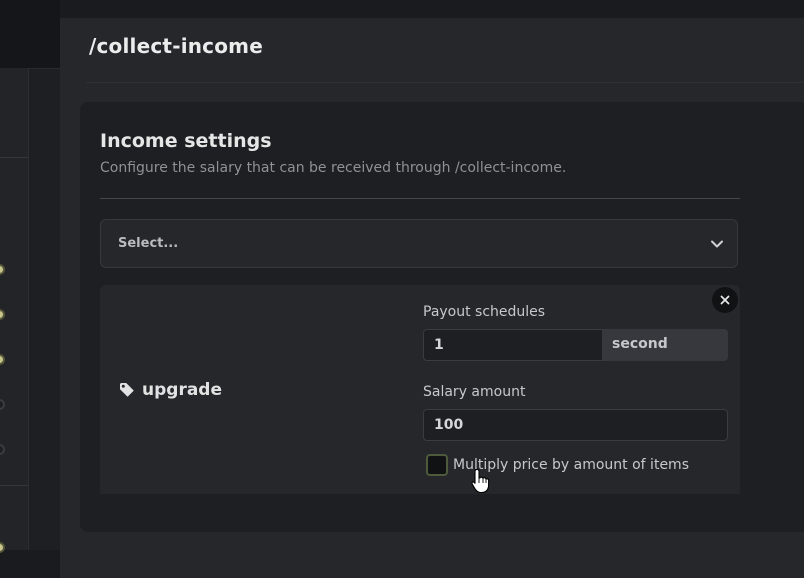 Image resolution: width=804 pixels, height=578 pixels. Describe the element at coordinates (575, 425) in the screenshot. I see `salary-amount-input: 100` at that location.